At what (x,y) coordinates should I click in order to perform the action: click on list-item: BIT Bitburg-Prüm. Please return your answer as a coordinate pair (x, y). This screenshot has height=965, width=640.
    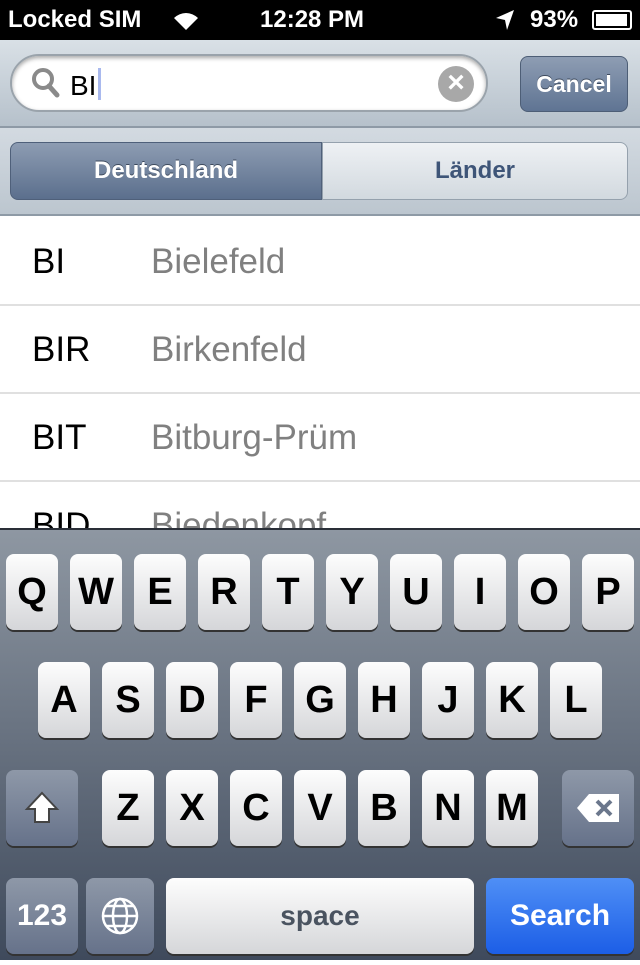
    Looking at the image, I should click on (320, 438).